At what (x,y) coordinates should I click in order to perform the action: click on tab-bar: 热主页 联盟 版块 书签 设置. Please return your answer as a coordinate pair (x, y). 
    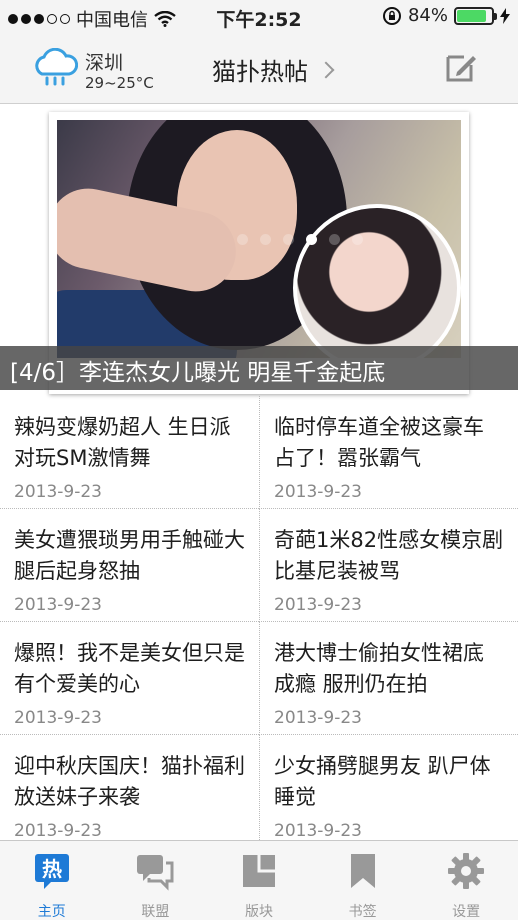
    Looking at the image, I should click on (259, 880).